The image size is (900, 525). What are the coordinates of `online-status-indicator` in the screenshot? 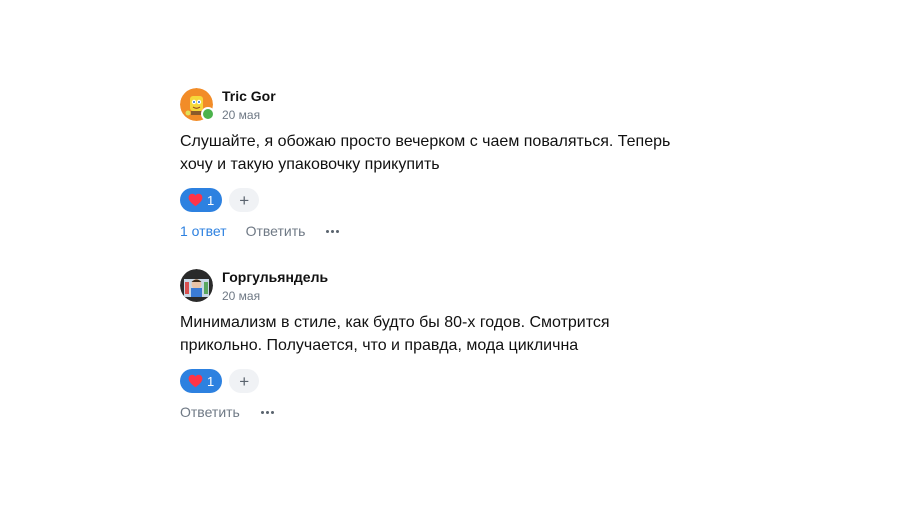 It's located at (208, 113).